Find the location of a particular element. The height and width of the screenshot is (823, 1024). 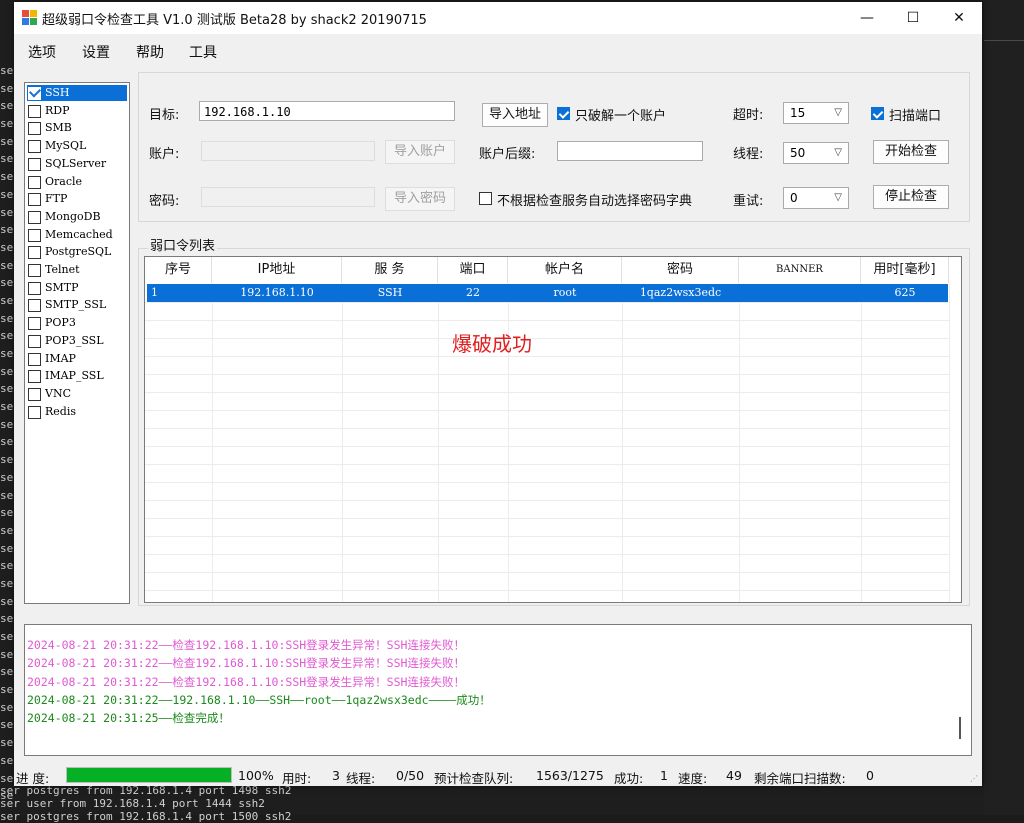

threads-value: 50 is located at coordinates (798, 153).